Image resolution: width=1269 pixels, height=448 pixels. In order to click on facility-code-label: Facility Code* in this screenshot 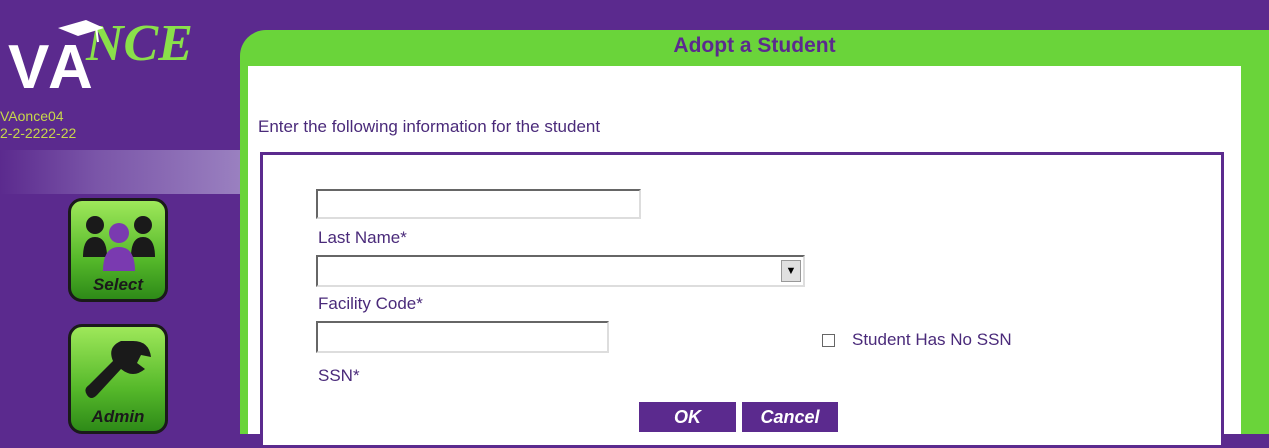, I will do `click(370, 303)`.